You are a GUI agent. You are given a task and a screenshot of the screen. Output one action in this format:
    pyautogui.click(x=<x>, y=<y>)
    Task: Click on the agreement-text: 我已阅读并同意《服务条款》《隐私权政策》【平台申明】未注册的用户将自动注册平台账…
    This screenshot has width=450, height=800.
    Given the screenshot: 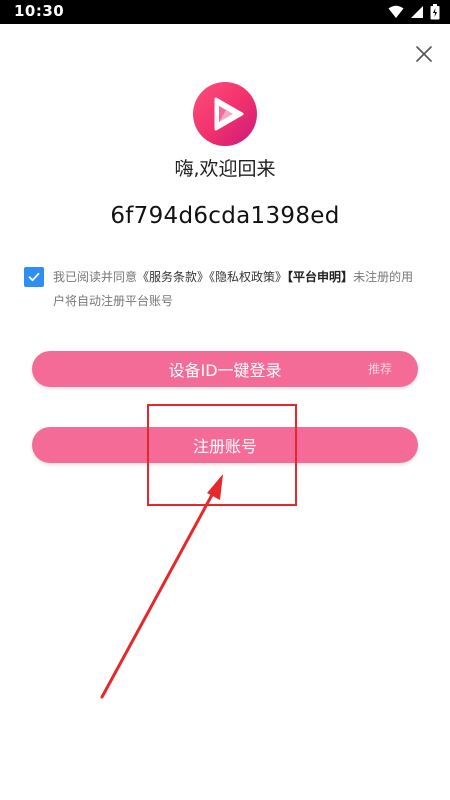 What is the action you would take?
    pyautogui.click(x=237, y=289)
    